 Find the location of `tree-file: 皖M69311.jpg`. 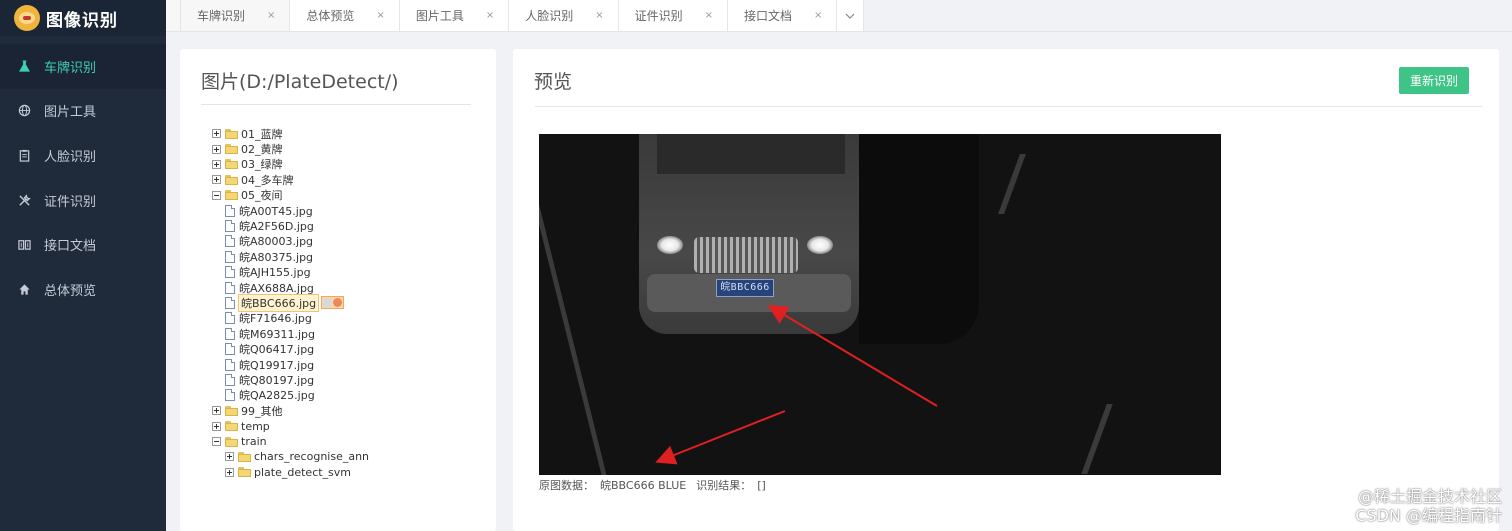

tree-file: 皖M69311.jpg is located at coordinates (291, 333).